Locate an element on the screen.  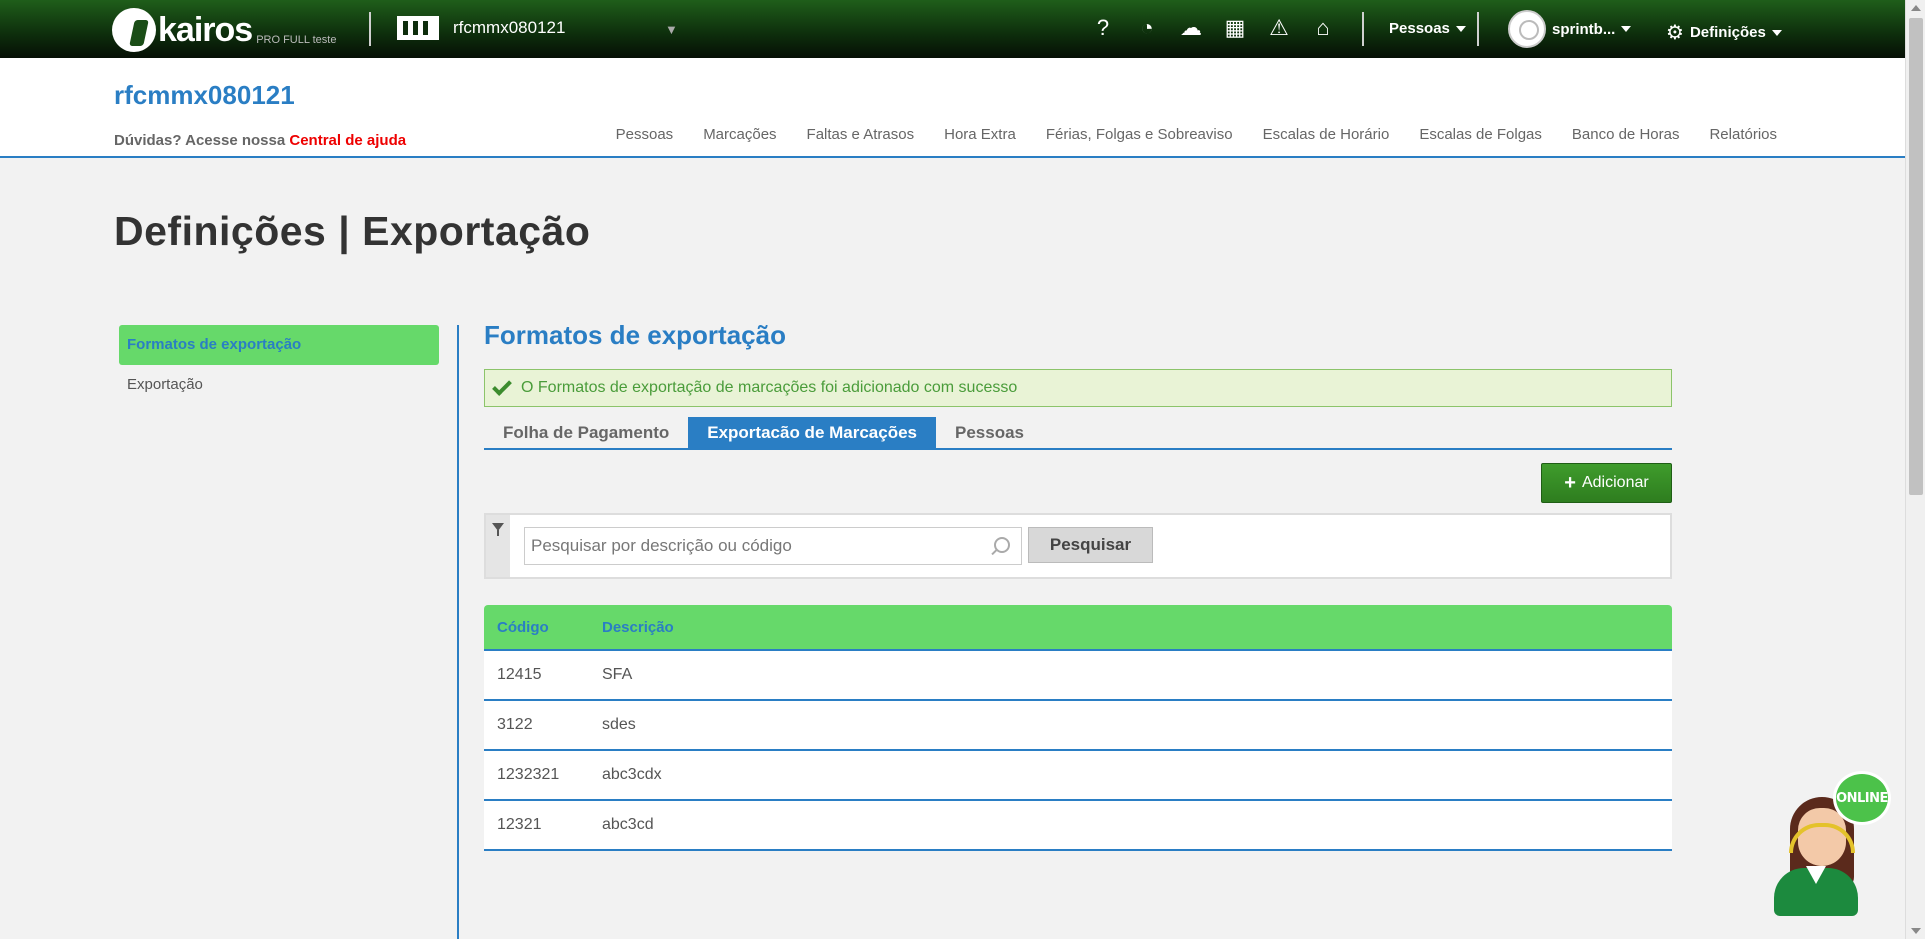
timer-icon: ◔ is located at coordinates (1147, 28).